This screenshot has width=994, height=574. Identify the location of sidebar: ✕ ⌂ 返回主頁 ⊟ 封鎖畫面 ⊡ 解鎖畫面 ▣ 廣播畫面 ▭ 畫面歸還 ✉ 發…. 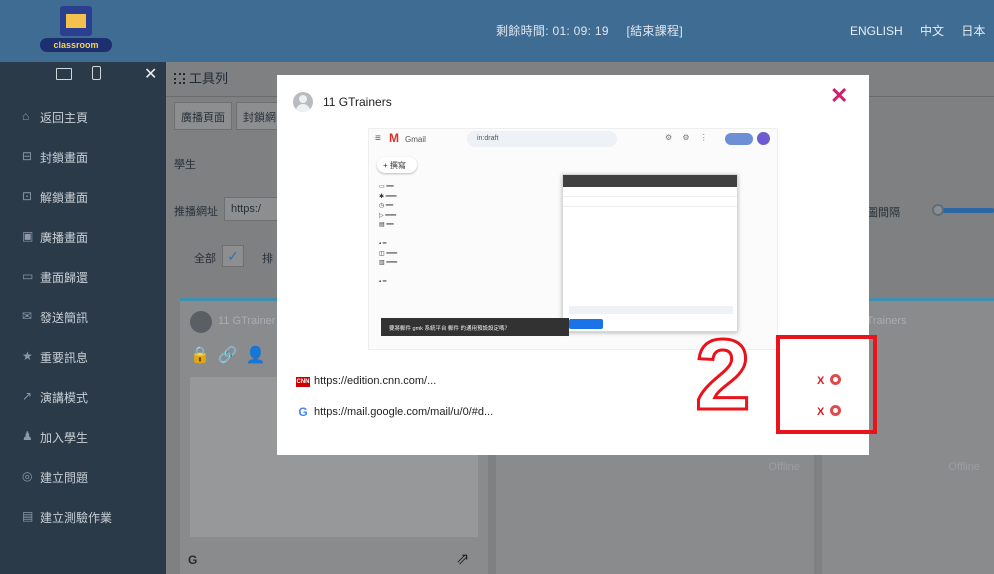
(83, 318).